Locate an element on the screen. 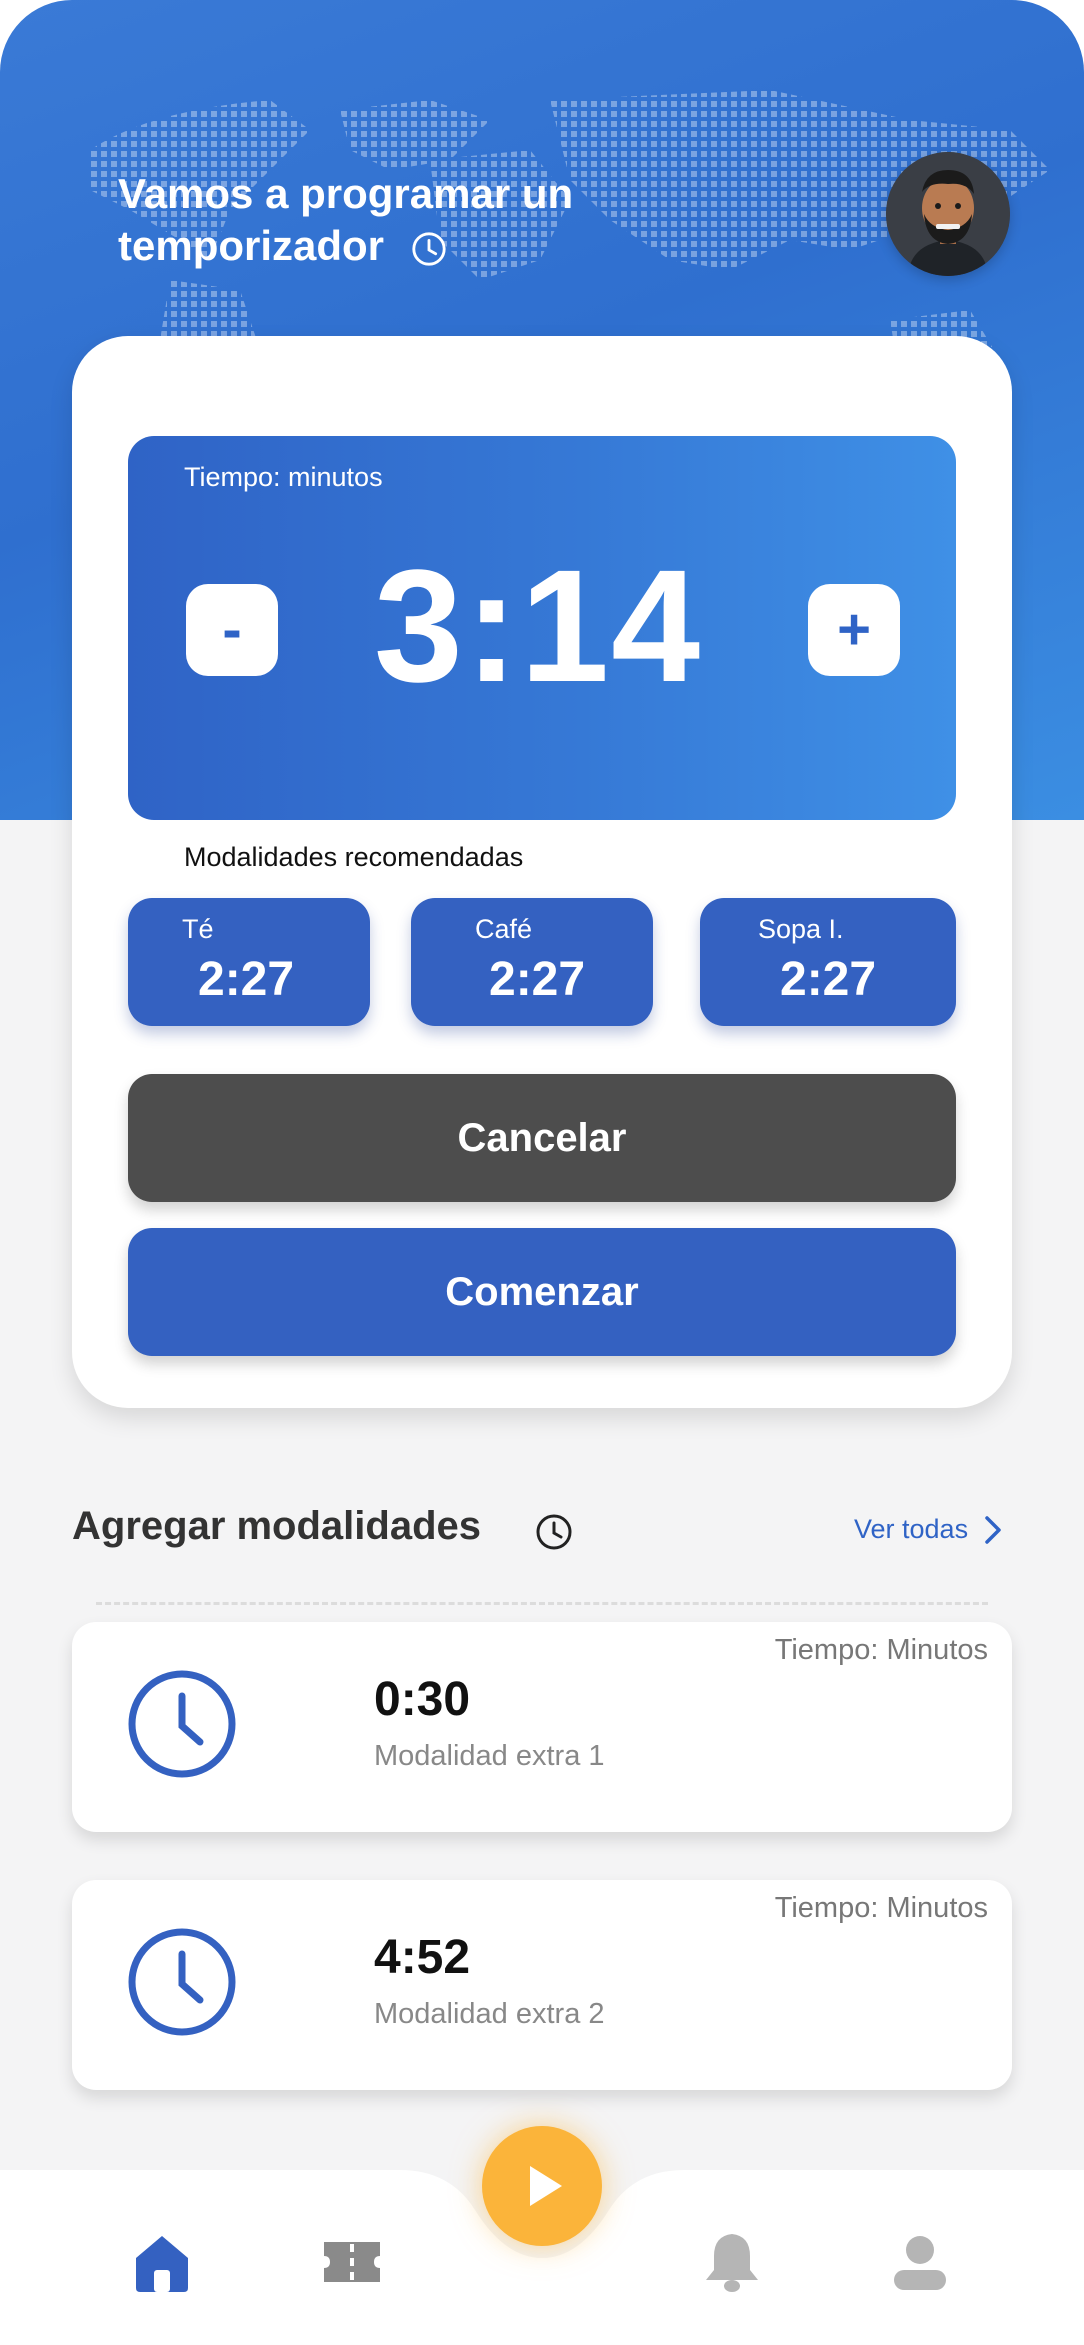 The height and width of the screenshot is (2345, 1084). play-button is located at coordinates (542, 2186).